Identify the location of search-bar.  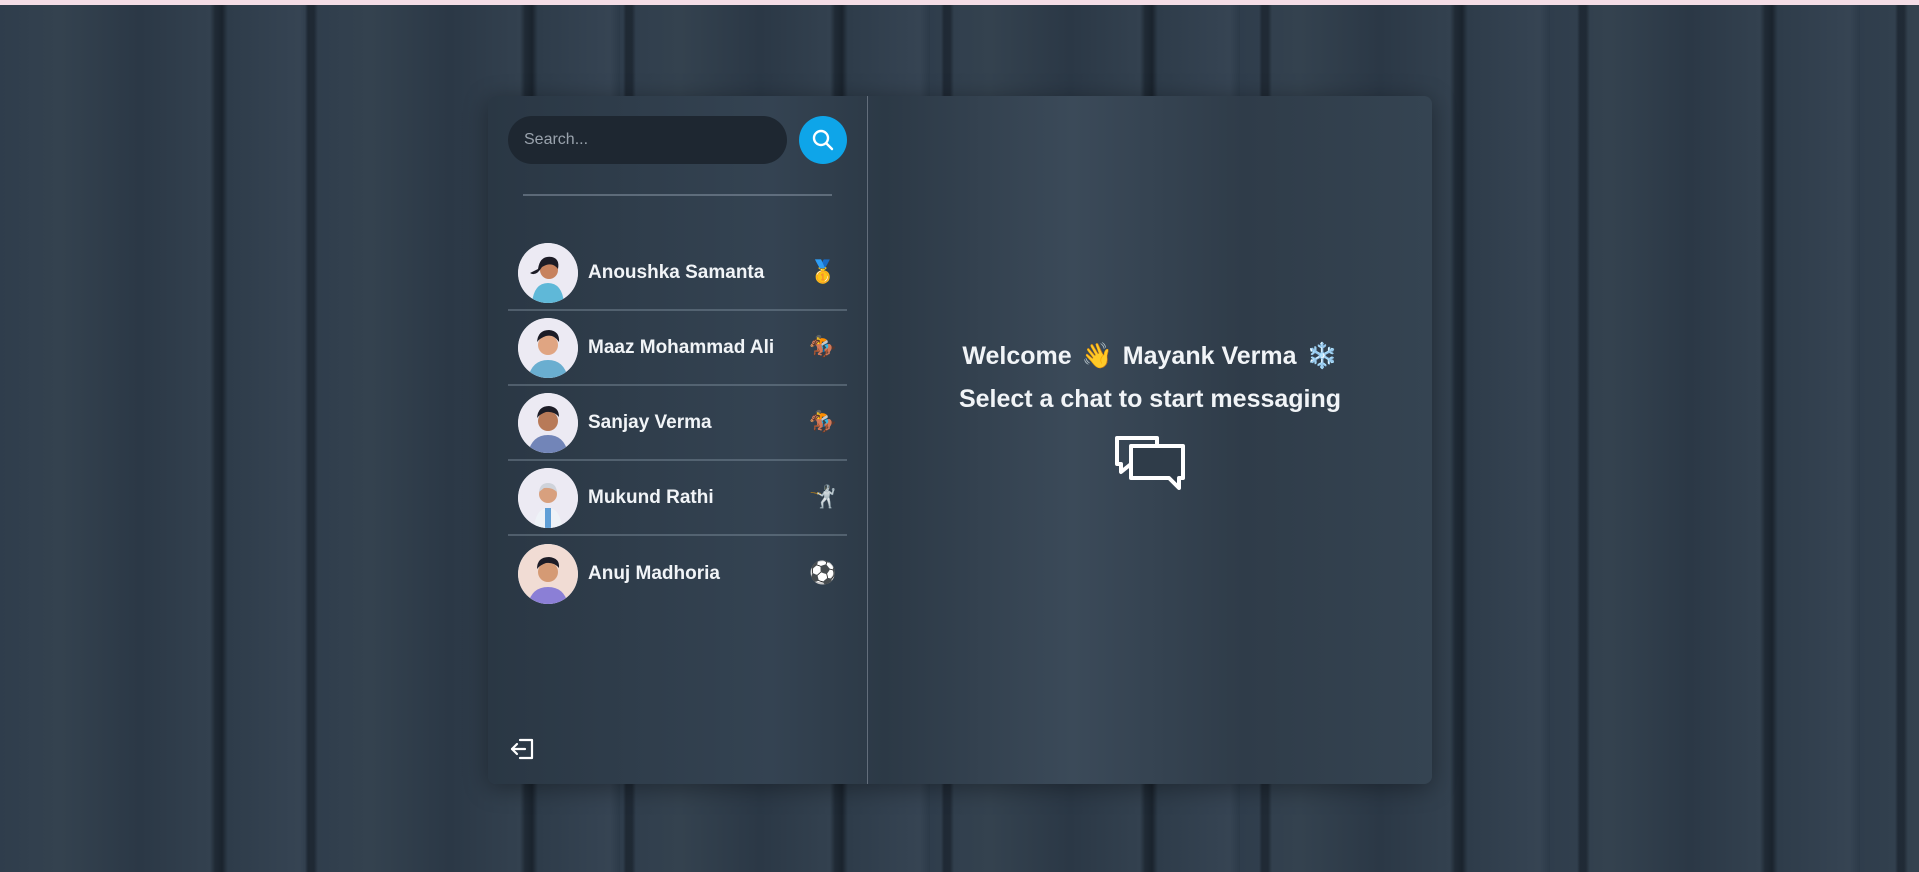
(677, 140).